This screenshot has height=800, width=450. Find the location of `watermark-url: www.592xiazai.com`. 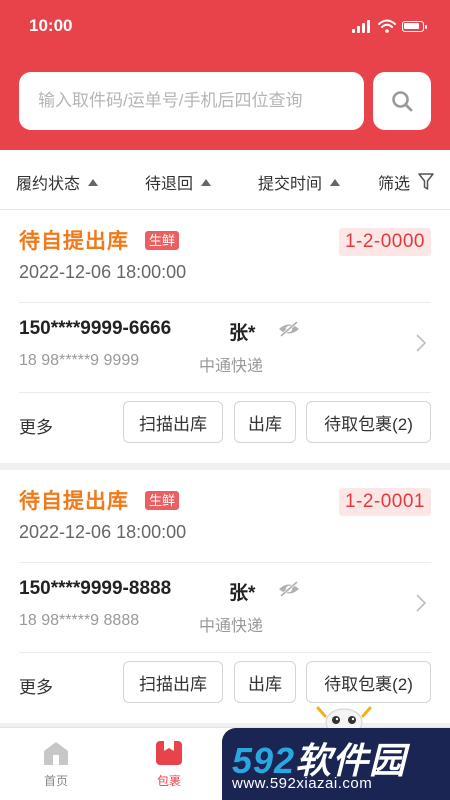

watermark-url: www.592xiazai.com is located at coordinates (302, 783).